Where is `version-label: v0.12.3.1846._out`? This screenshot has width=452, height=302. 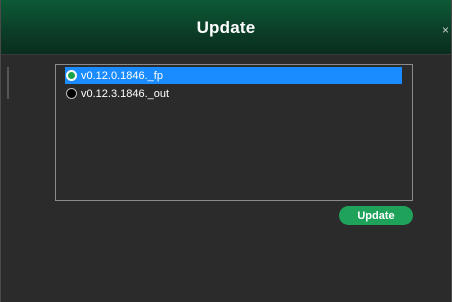 version-label: v0.12.3.1846._out is located at coordinates (125, 93).